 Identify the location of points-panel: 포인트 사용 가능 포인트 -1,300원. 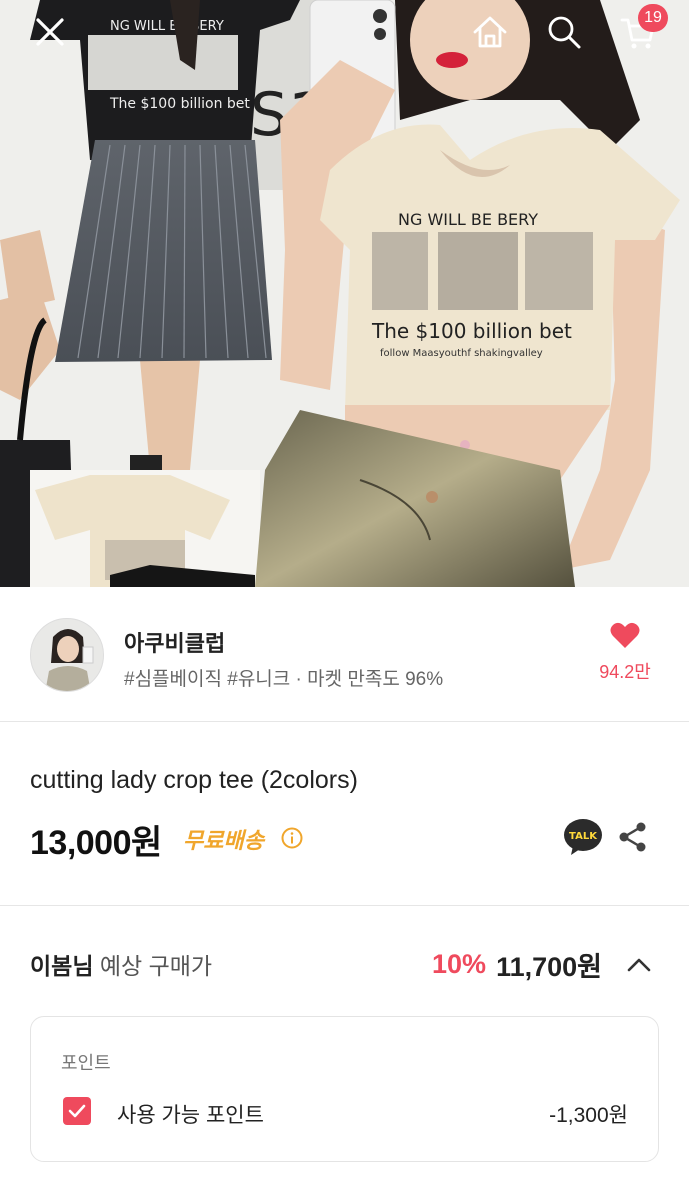
(344, 1089).